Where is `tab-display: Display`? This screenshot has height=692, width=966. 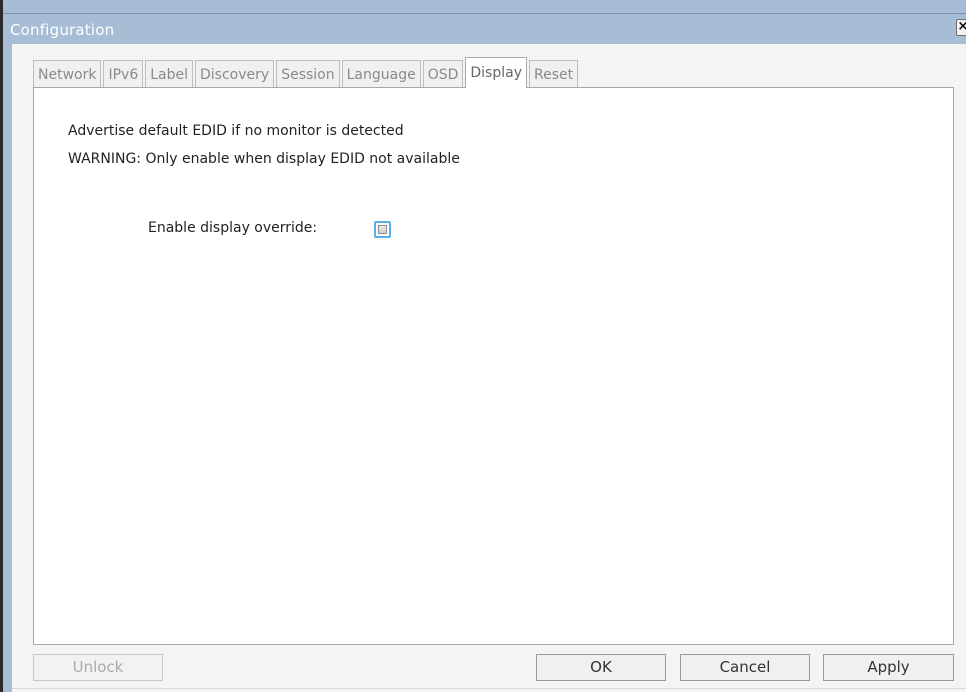
tab-display: Display is located at coordinates (496, 72).